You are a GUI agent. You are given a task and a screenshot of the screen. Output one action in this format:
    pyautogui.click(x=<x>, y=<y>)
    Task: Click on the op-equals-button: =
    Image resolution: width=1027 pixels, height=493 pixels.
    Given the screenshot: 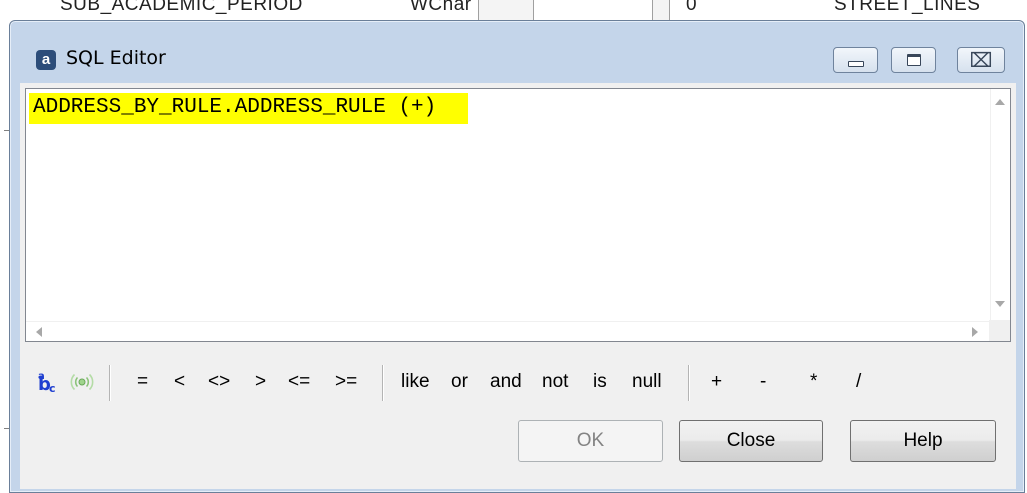 What is the action you would take?
    pyautogui.click(x=142, y=382)
    